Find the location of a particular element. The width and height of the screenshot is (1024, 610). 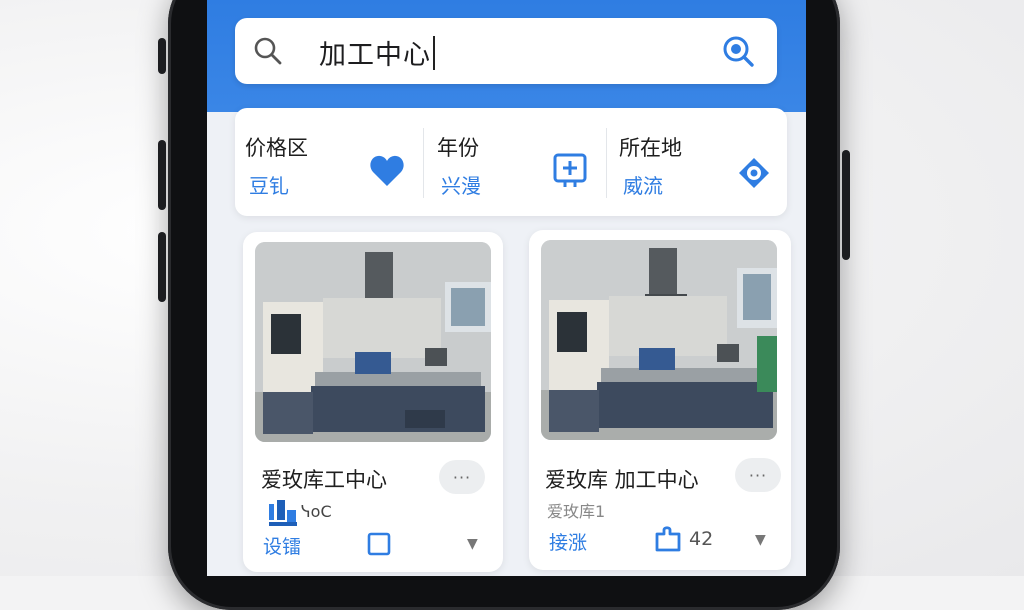

checkbox-icon is located at coordinates (379, 544).